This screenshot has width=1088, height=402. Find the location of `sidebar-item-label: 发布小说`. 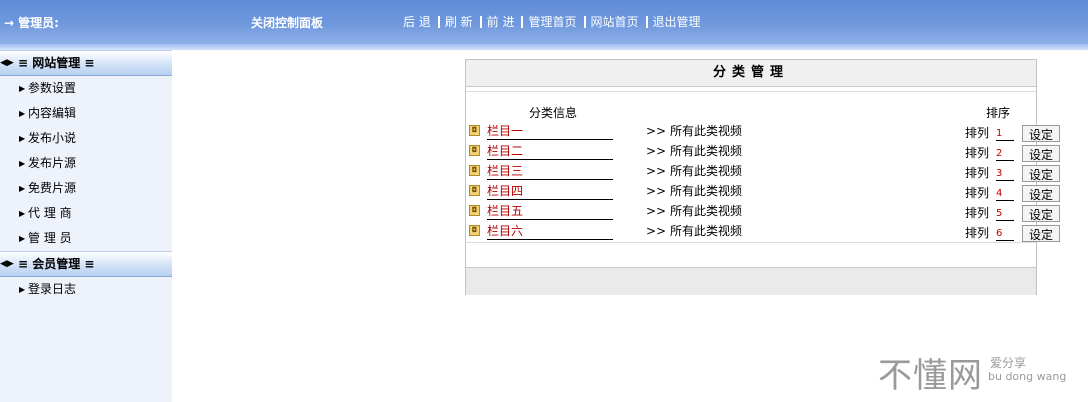

sidebar-item-label: 发布小说 is located at coordinates (52, 138).